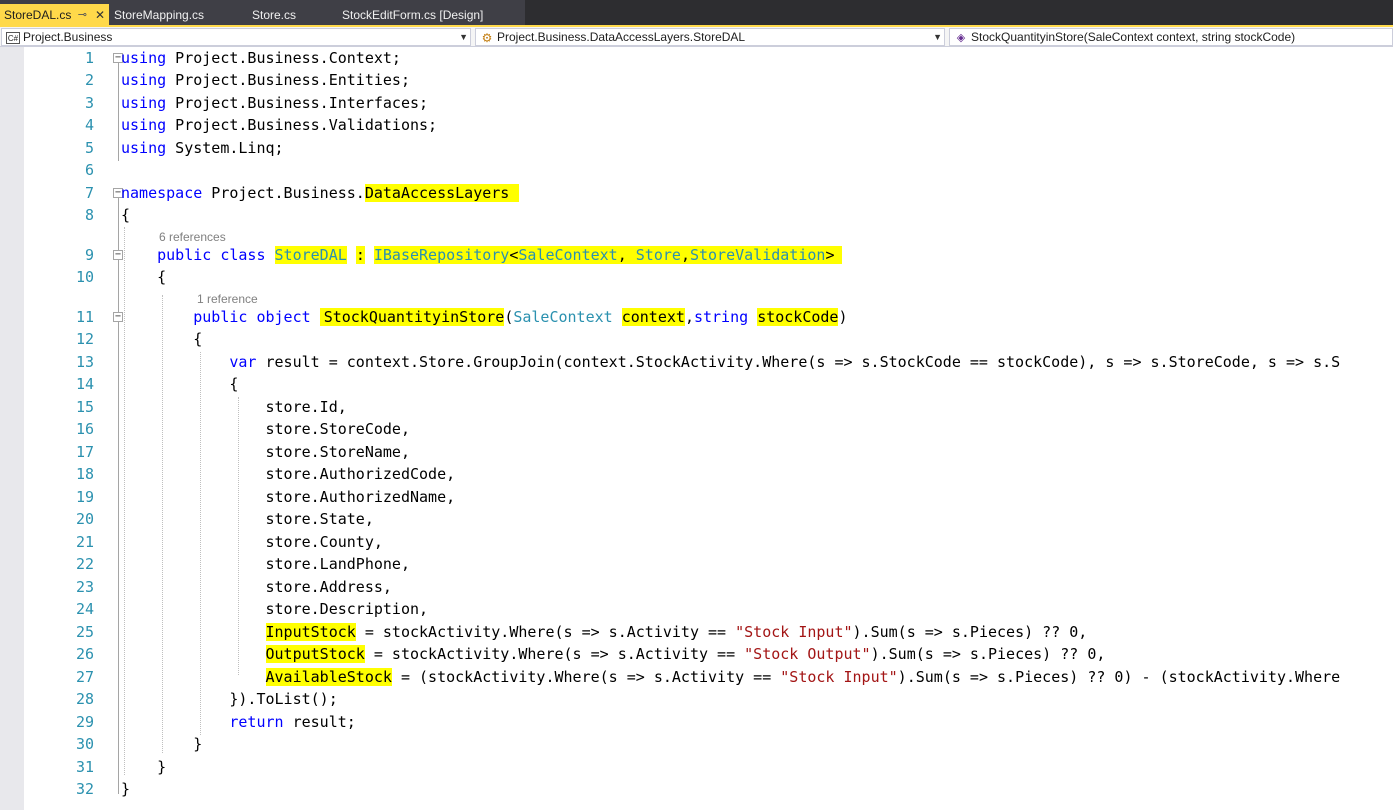 This screenshot has height=810, width=1393. Describe the element at coordinates (626, 255) in the screenshot. I see `code-text: ,` at that location.